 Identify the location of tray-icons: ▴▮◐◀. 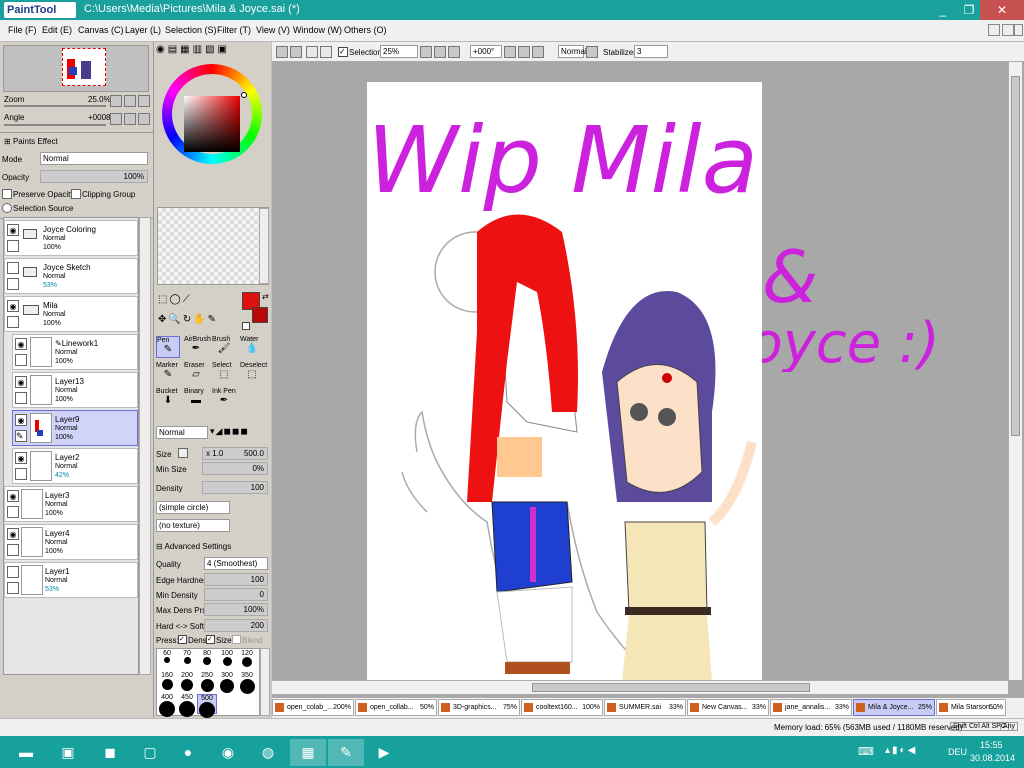
(901, 750).